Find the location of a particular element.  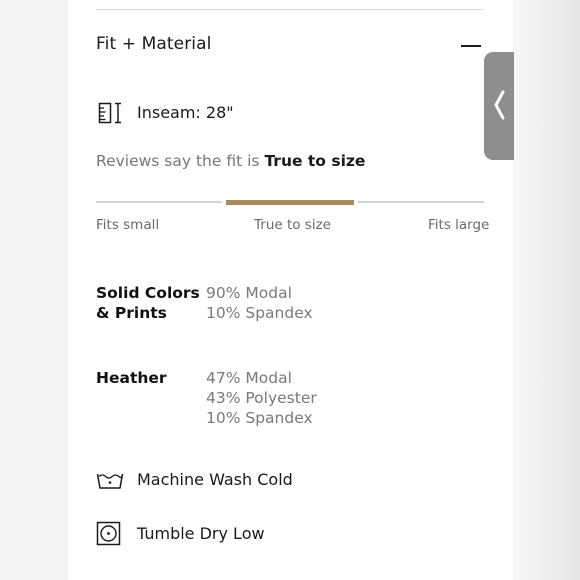

fit-review-prefix: Reviews say the fit is is located at coordinates (178, 161).